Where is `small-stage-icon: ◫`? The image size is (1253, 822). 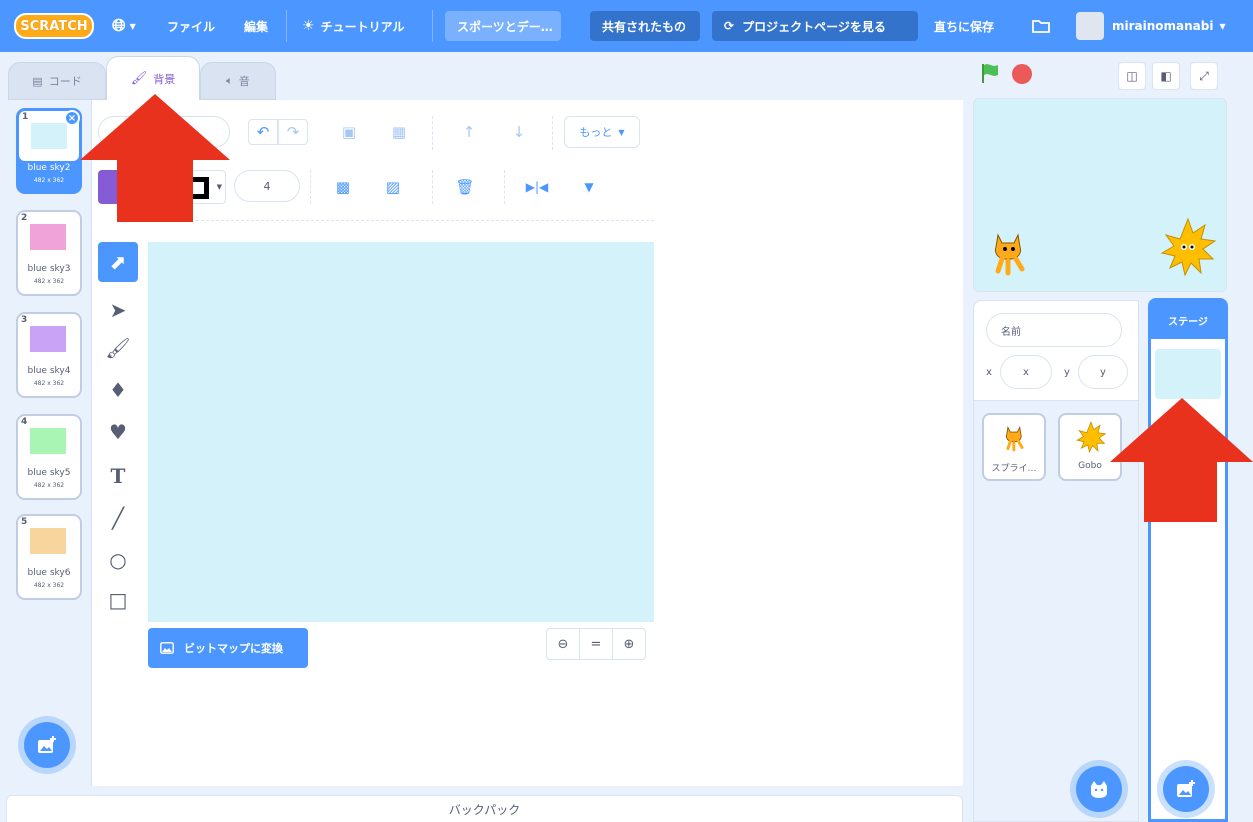 small-stage-icon: ◫ is located at coordinates (1132, 76).